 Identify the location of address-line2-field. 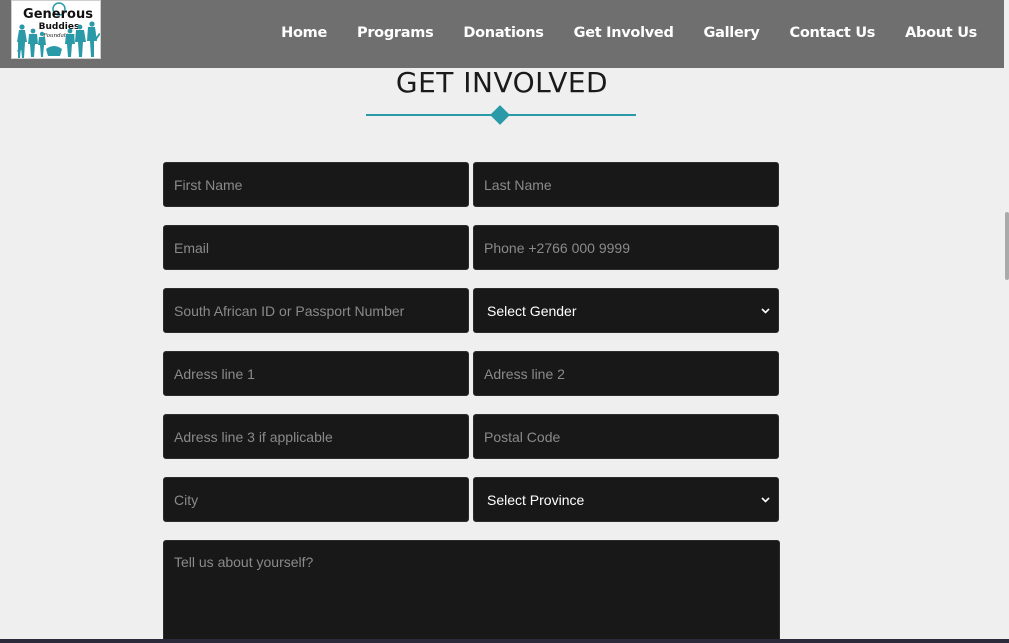
(626, 373).